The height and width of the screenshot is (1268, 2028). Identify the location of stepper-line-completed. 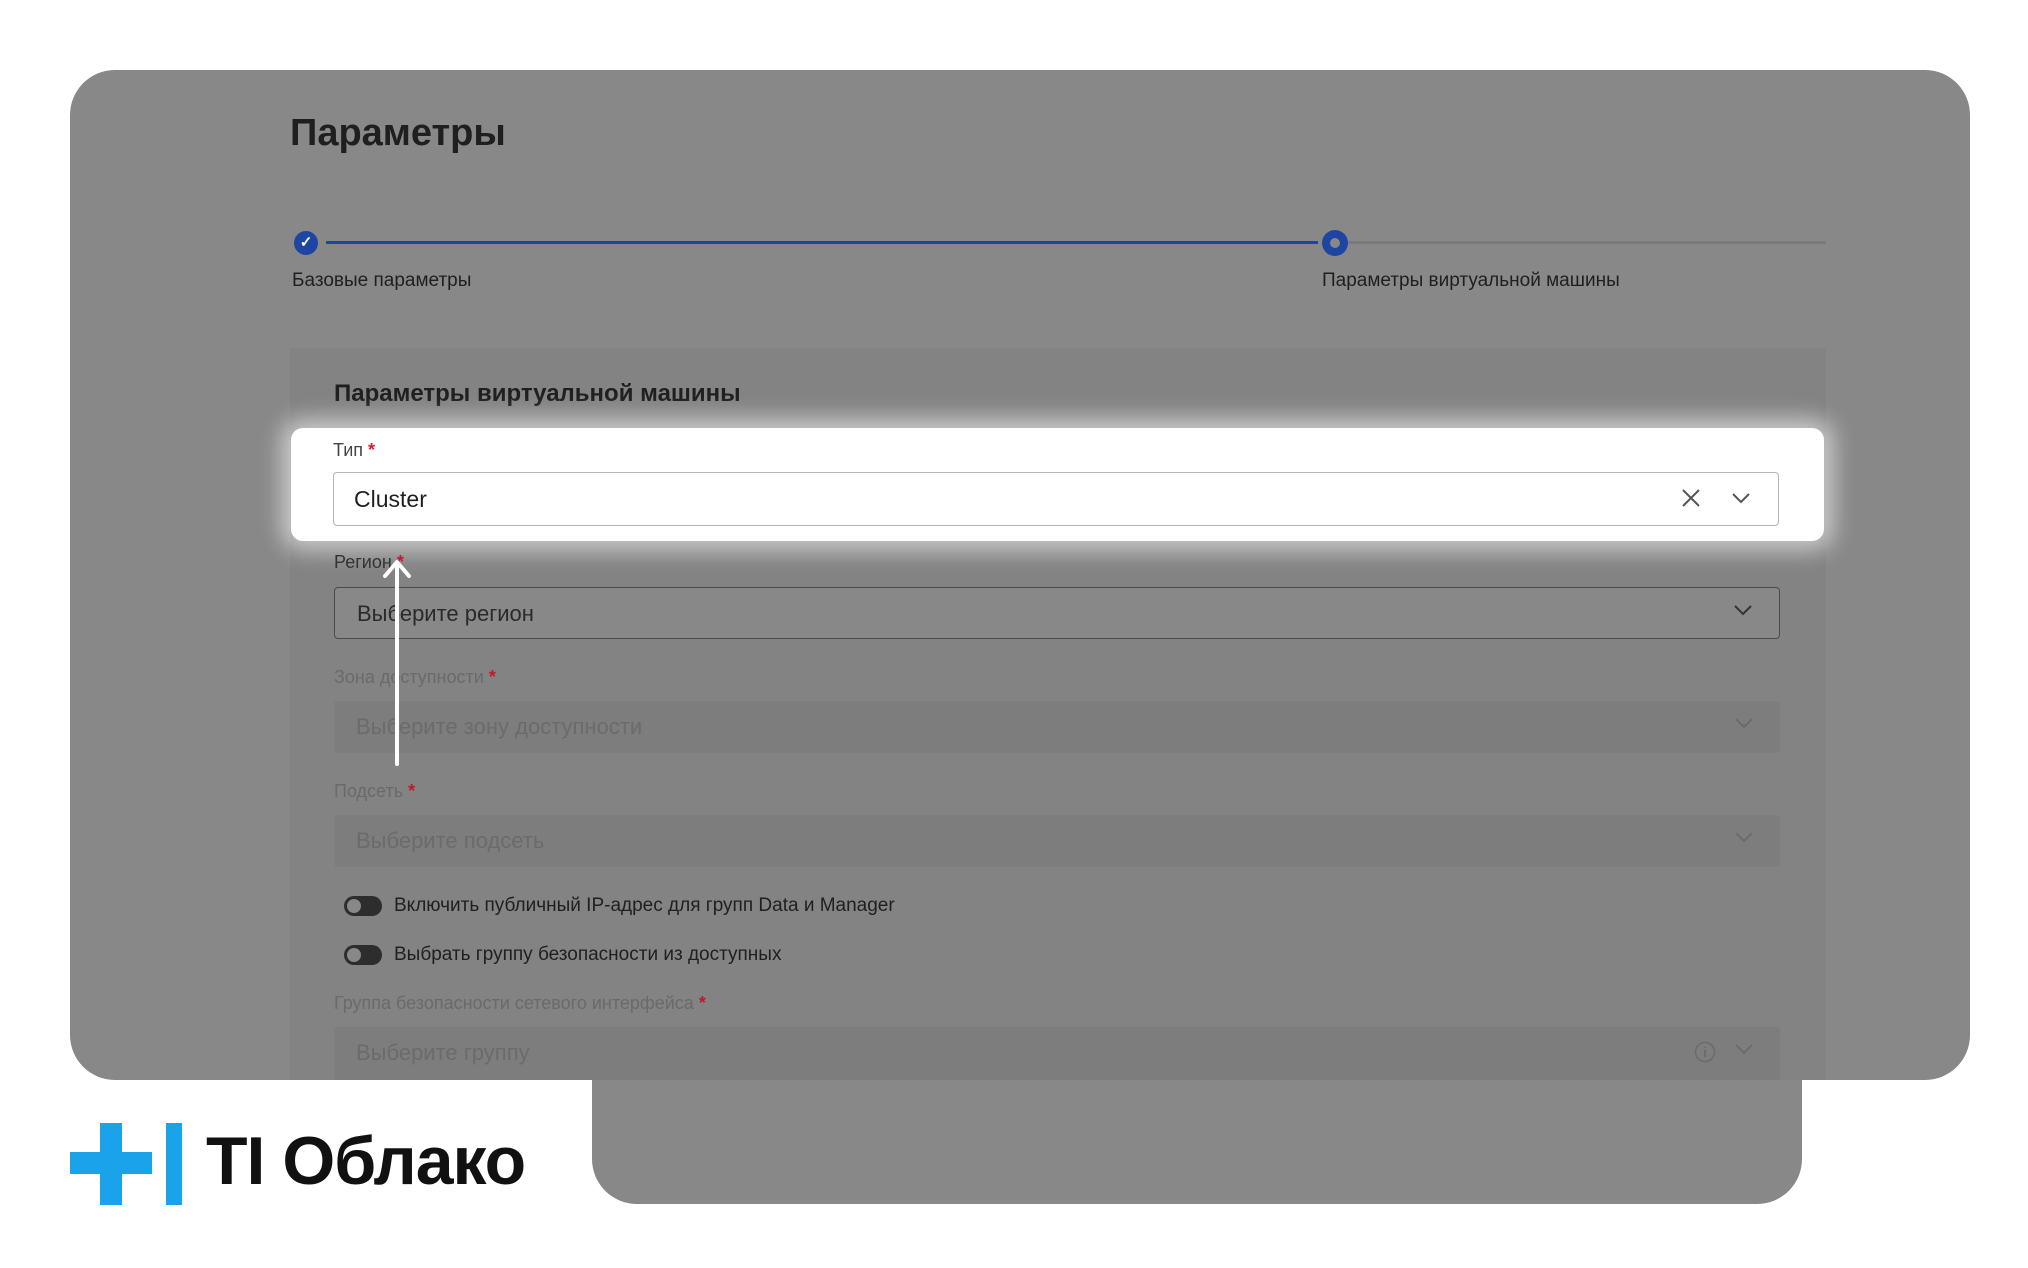
(822, 242).